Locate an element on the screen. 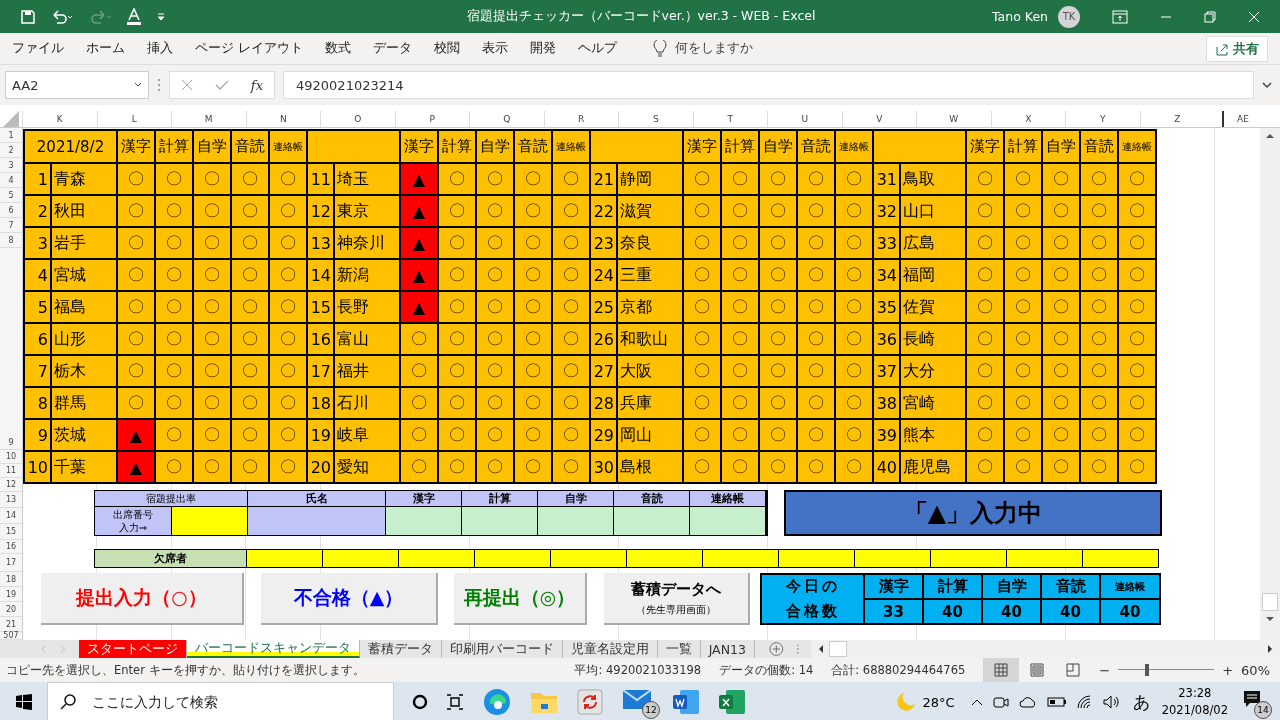  column-header: Z is located at coordinates (1176, 119).